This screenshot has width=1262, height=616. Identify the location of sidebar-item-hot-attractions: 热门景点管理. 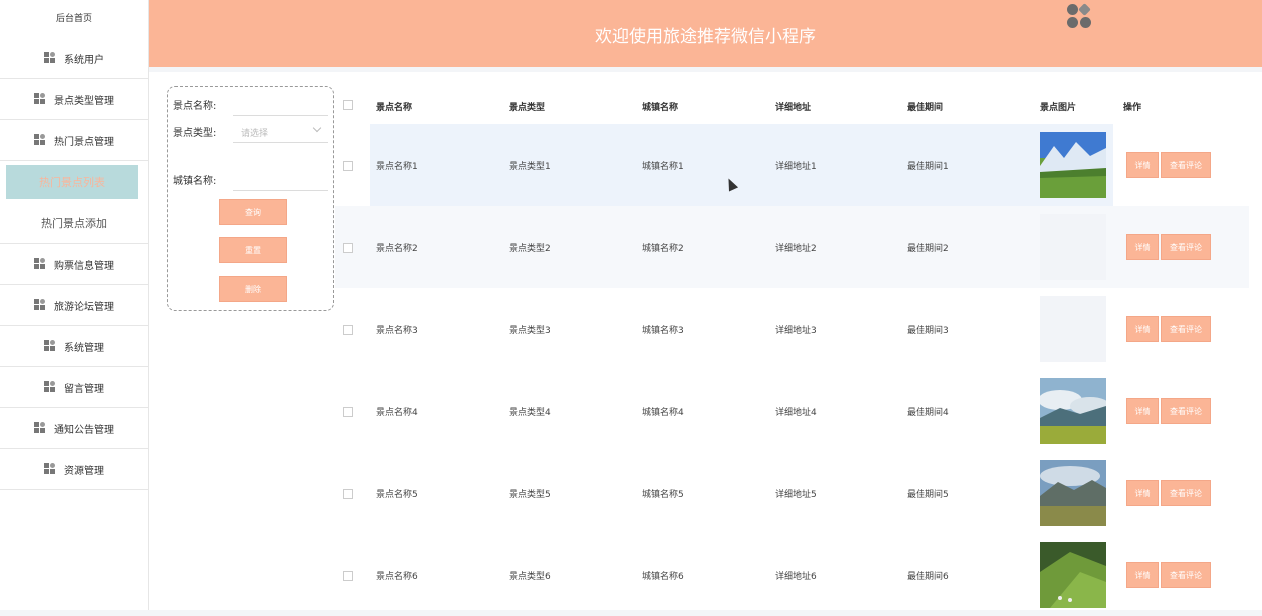
(74, 140).